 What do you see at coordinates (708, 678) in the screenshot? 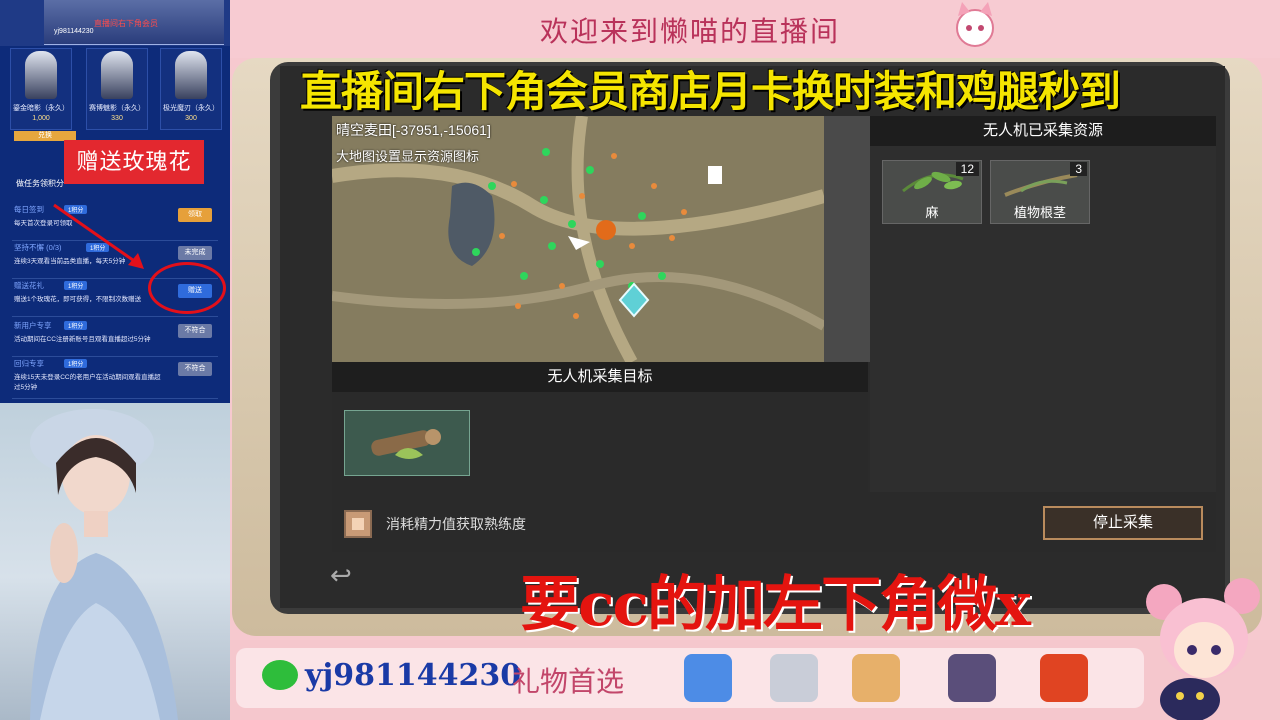
I see `badge-gift-icon` at bounding box center [708, 678].